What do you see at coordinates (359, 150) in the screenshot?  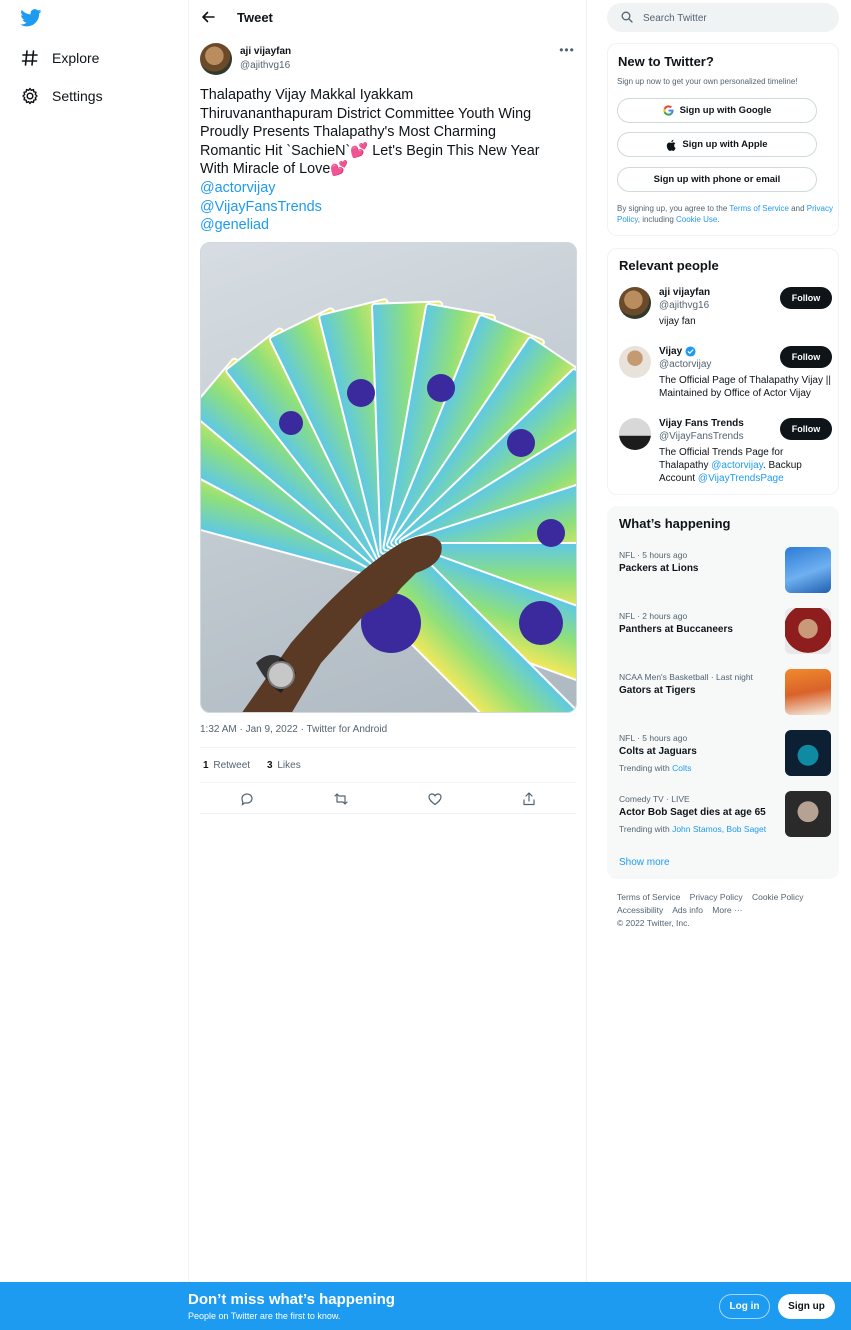 I see `heart-emoji: 💕` at bounding box center [359, 150].